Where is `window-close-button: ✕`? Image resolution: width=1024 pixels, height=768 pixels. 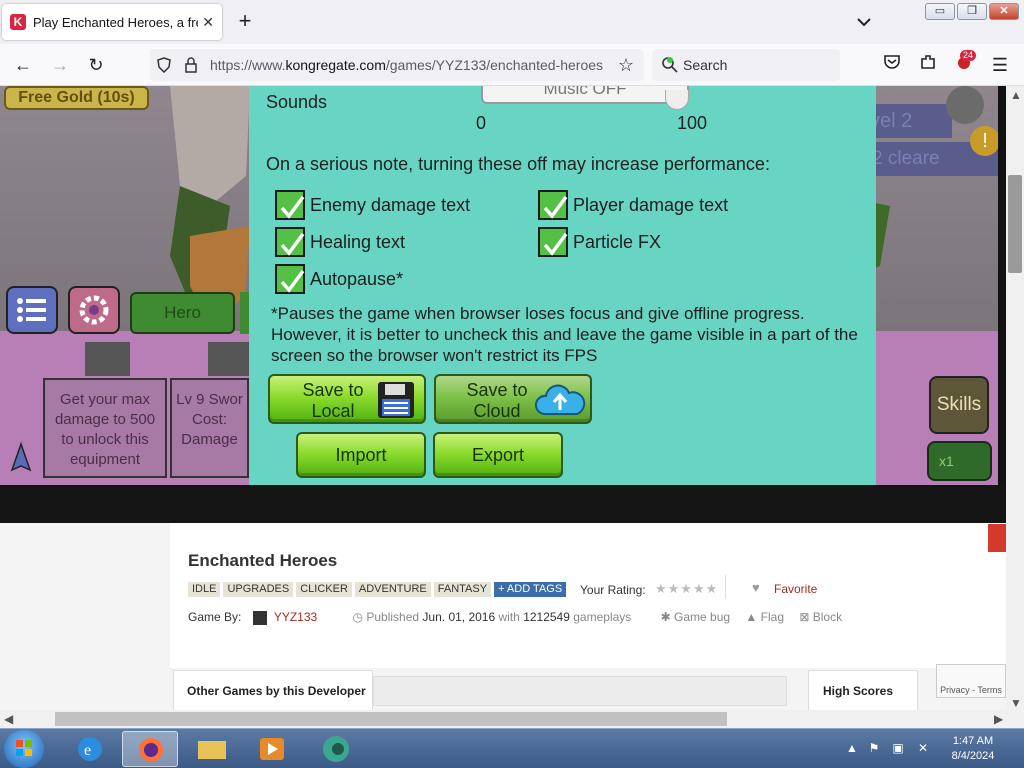
window-close-button: ✕ is located at coordinates (1004, 11).